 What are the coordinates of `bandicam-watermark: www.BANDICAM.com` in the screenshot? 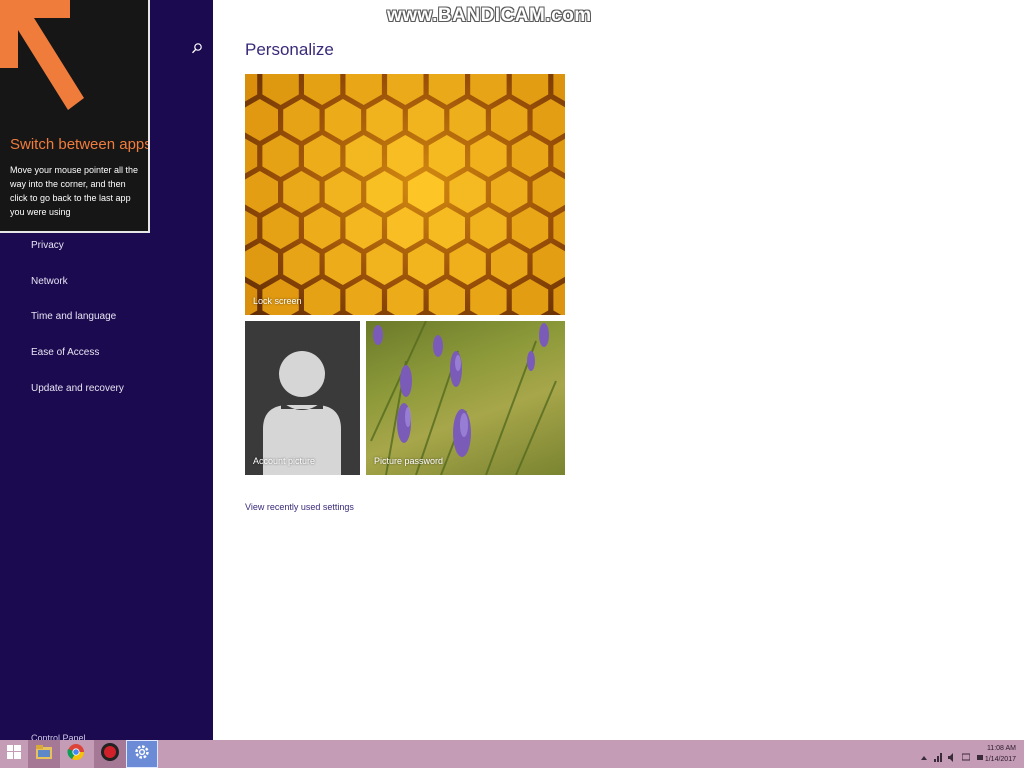 It's located at (489, 15).